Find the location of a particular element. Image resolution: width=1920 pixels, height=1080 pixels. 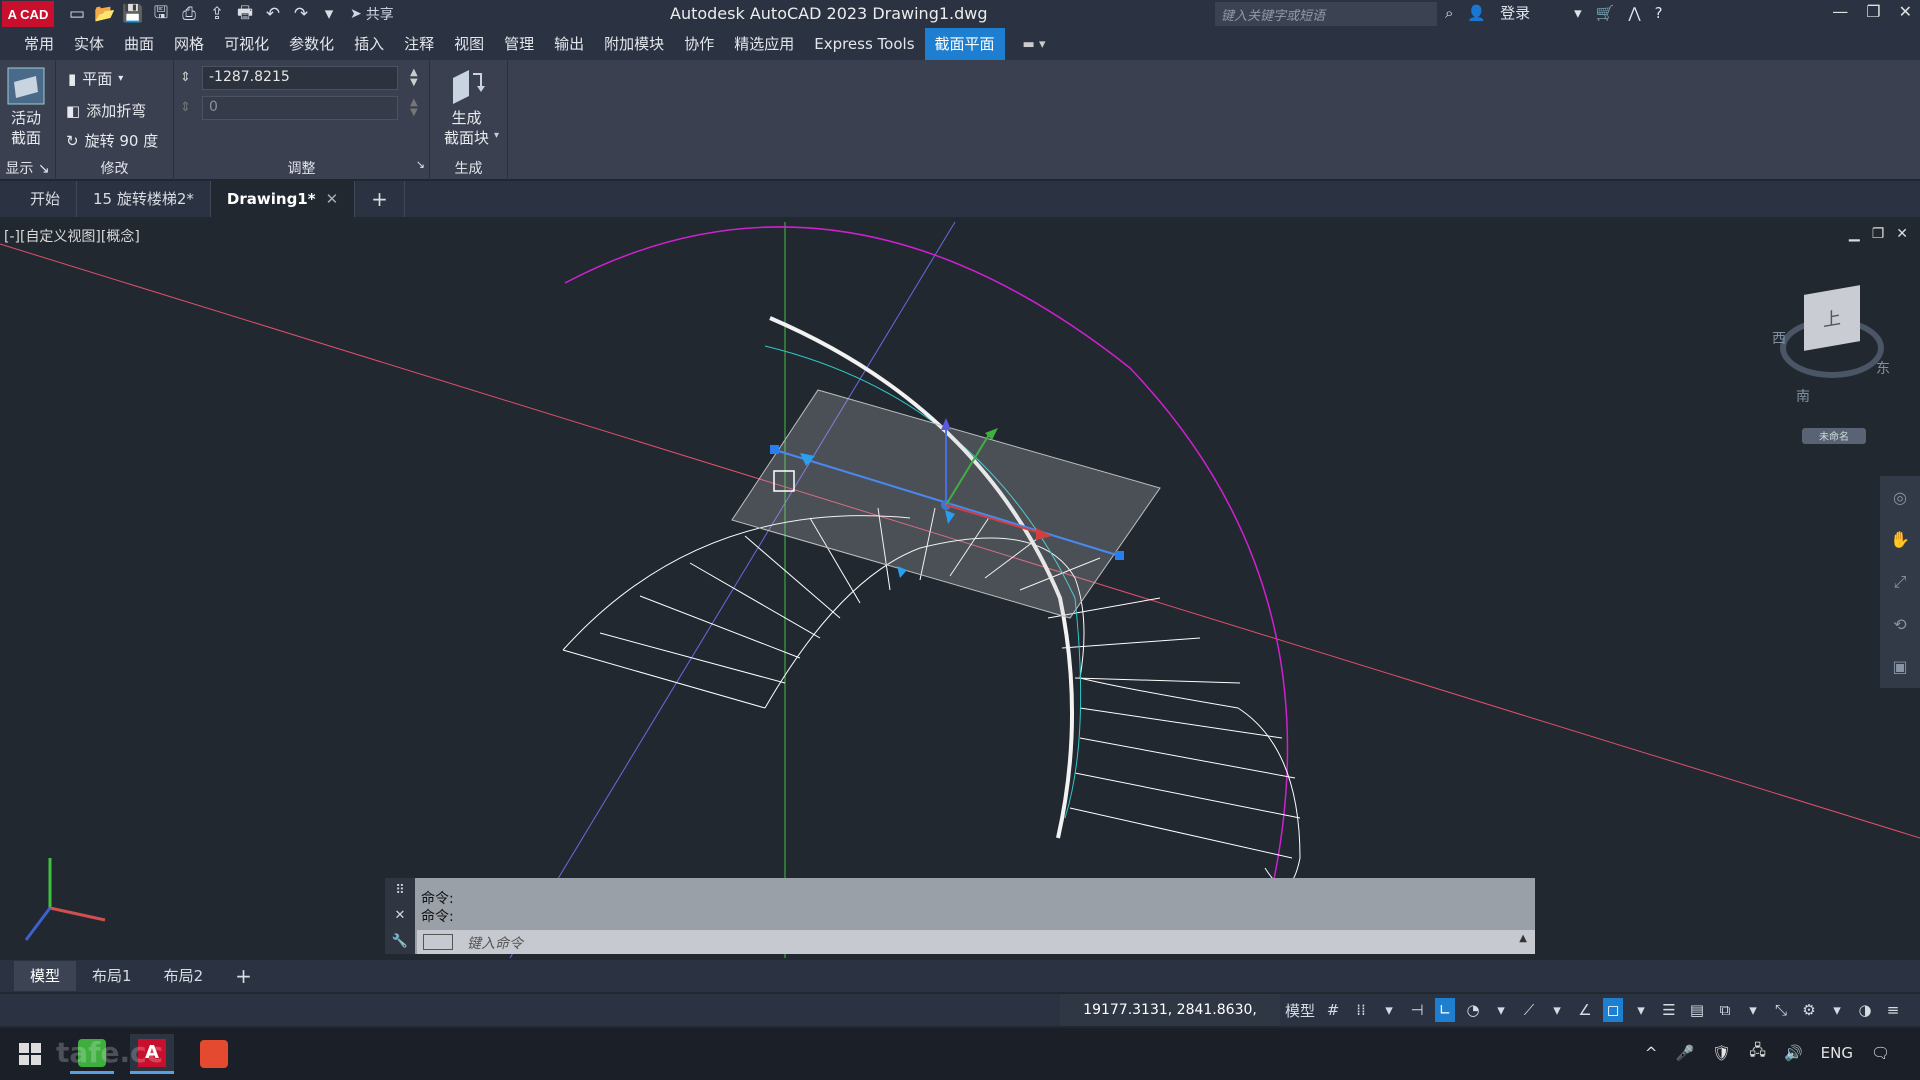

depth-spinner: ▲ ▼ is located at coordinates (414, 108).